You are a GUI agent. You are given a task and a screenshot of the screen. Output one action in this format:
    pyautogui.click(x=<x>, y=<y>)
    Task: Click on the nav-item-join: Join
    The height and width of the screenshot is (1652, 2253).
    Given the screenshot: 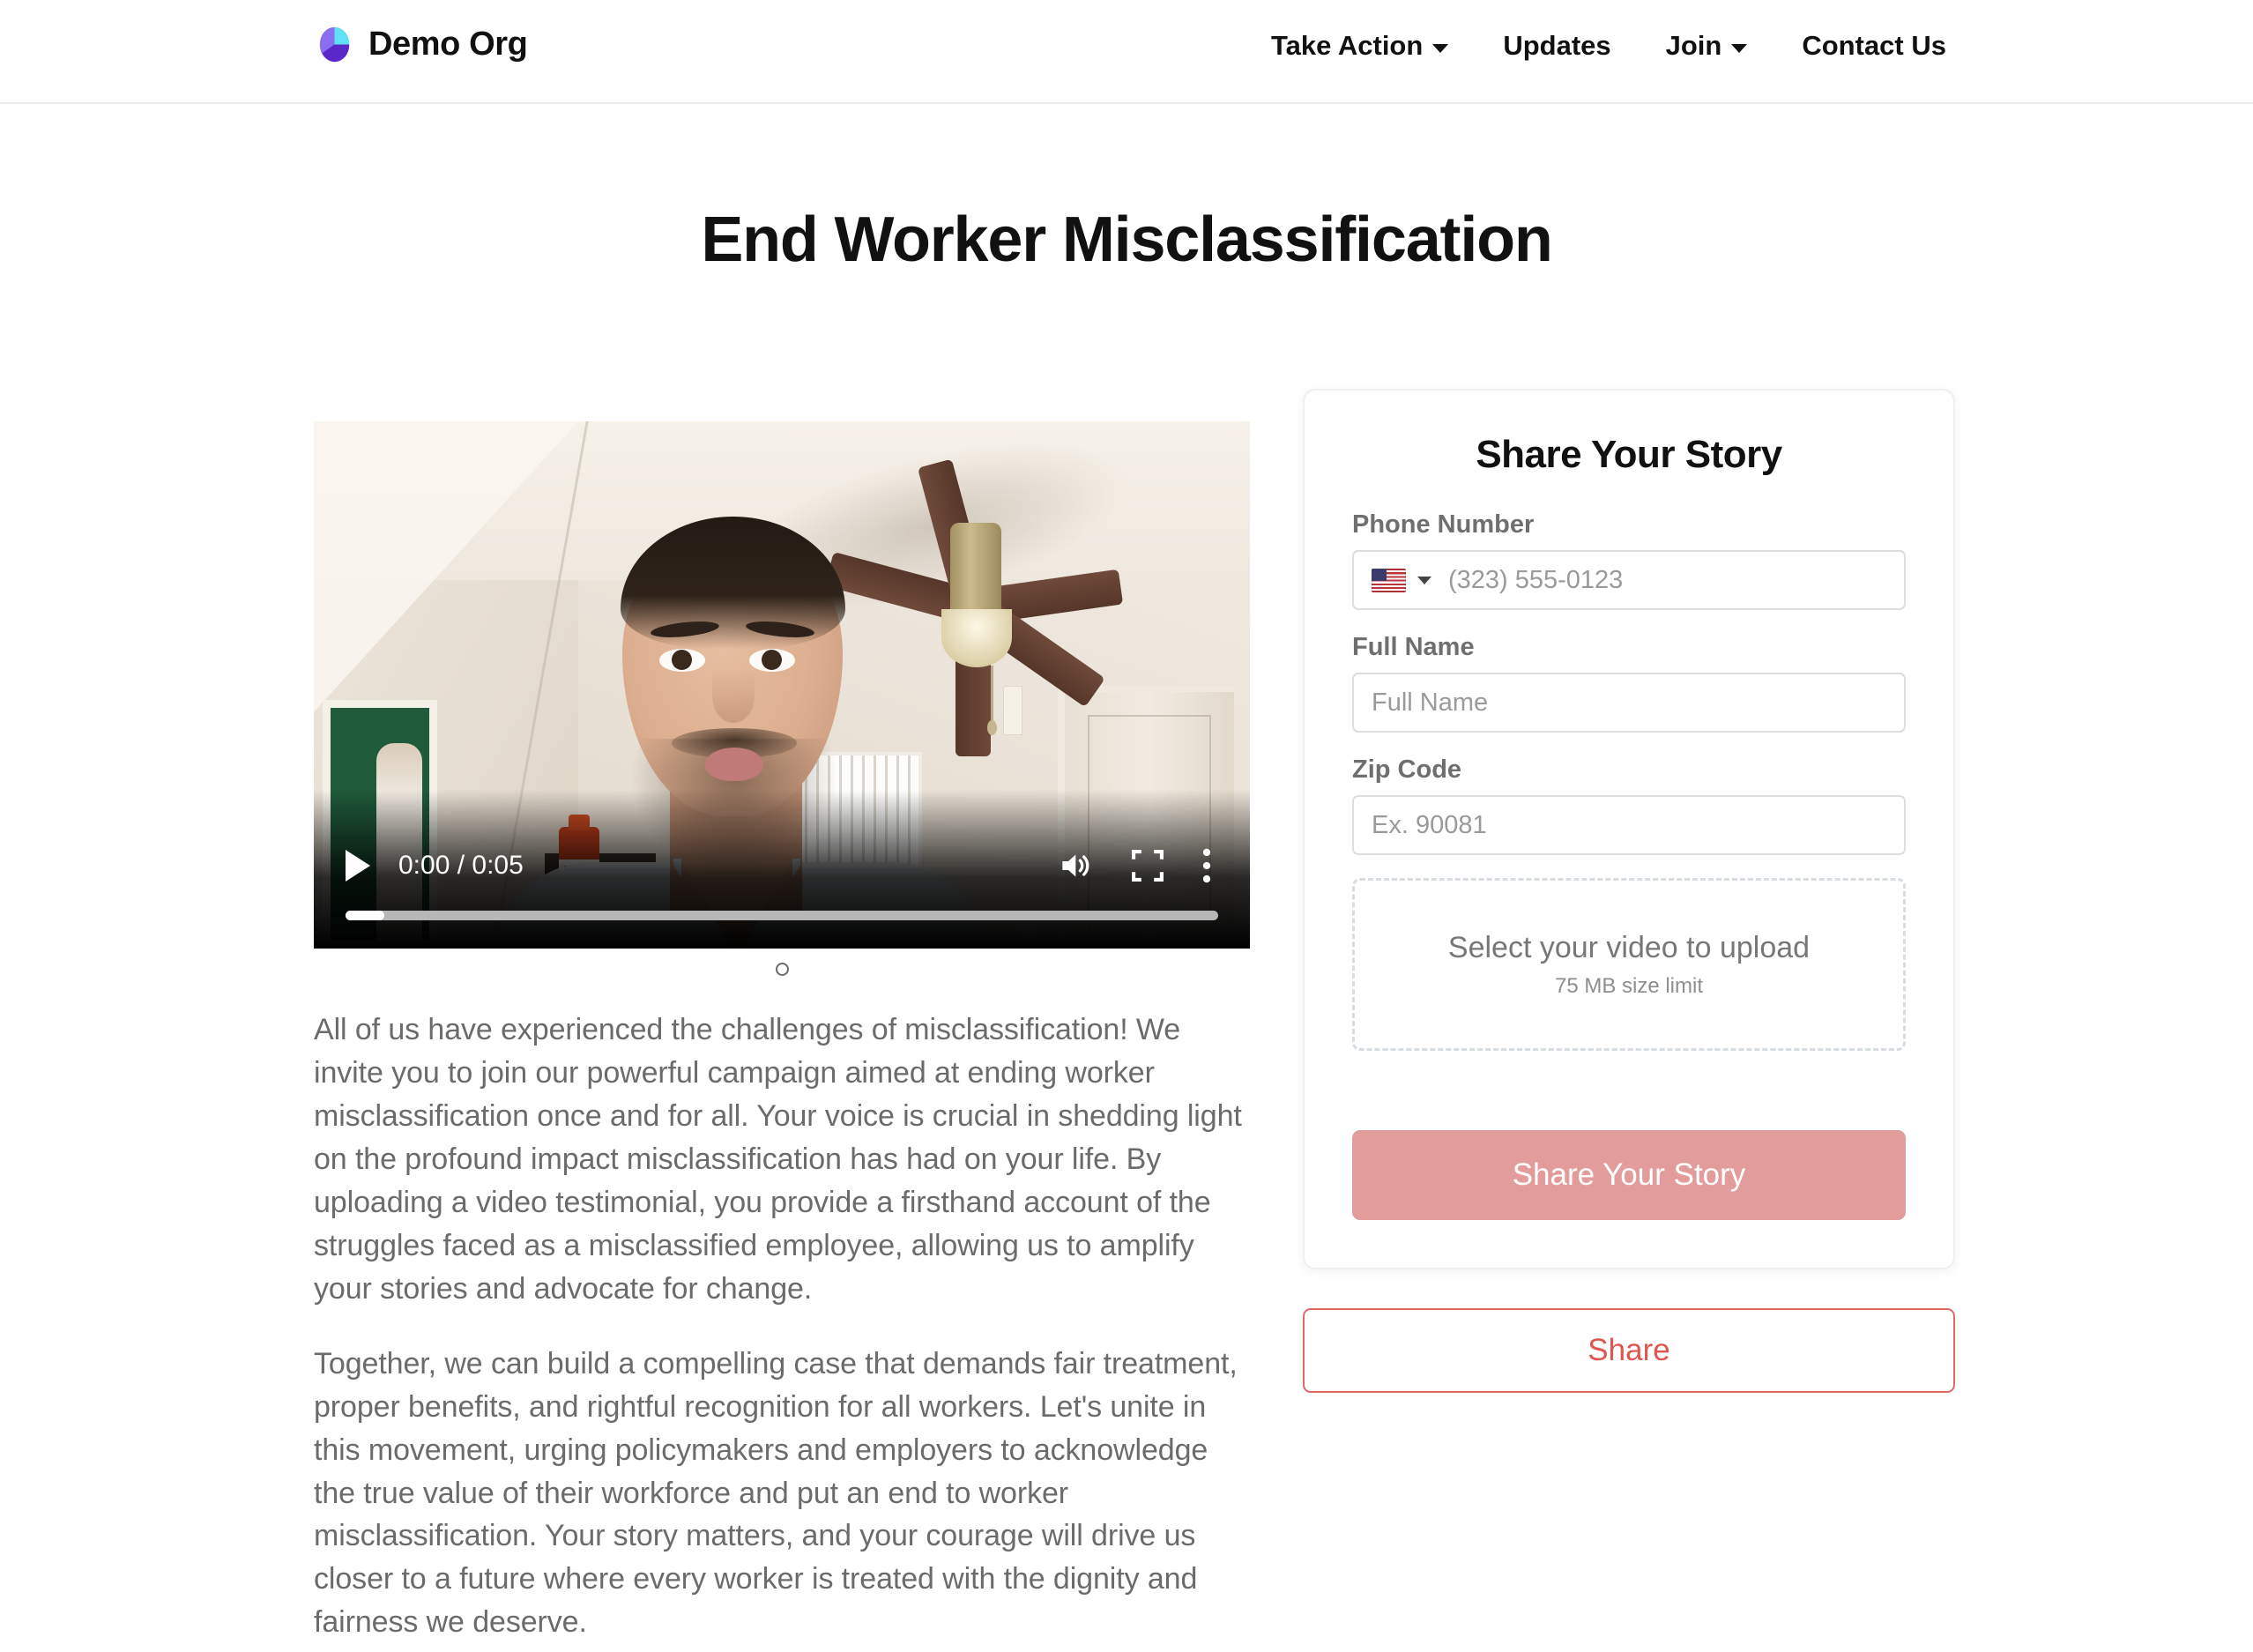 What is the action you would take?
    pyautogui.click(x=1707, y=45)
    